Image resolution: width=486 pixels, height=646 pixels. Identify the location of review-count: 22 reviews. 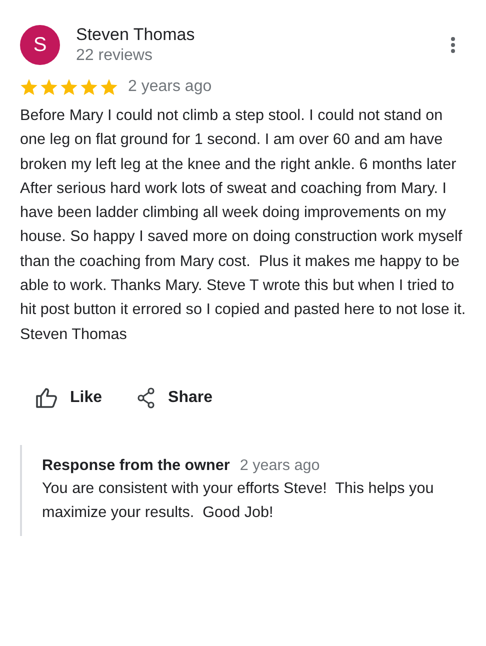
(115, 56).